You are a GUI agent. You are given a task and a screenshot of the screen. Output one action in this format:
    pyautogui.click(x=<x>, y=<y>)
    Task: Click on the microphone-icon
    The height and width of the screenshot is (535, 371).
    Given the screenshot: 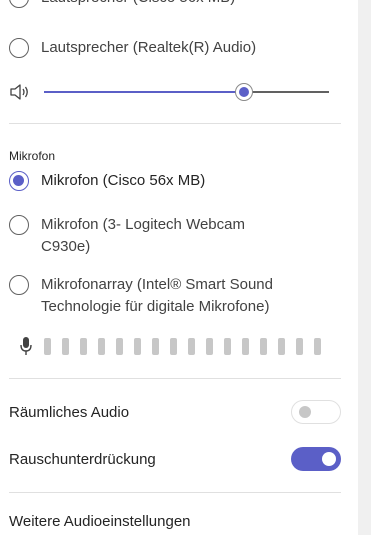 What is the action you would take?
    pyautogui.click(x=26, y=346)
    